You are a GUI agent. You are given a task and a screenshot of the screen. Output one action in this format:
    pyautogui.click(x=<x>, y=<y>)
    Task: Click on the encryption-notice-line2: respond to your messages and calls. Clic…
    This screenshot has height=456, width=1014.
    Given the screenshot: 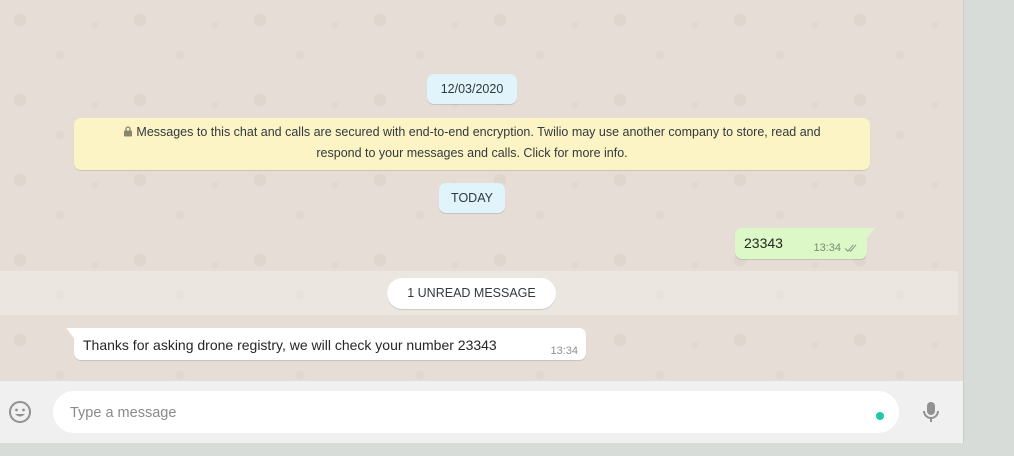 What is the action you would take?
    pyautogui.click(x=472, y=153)
    